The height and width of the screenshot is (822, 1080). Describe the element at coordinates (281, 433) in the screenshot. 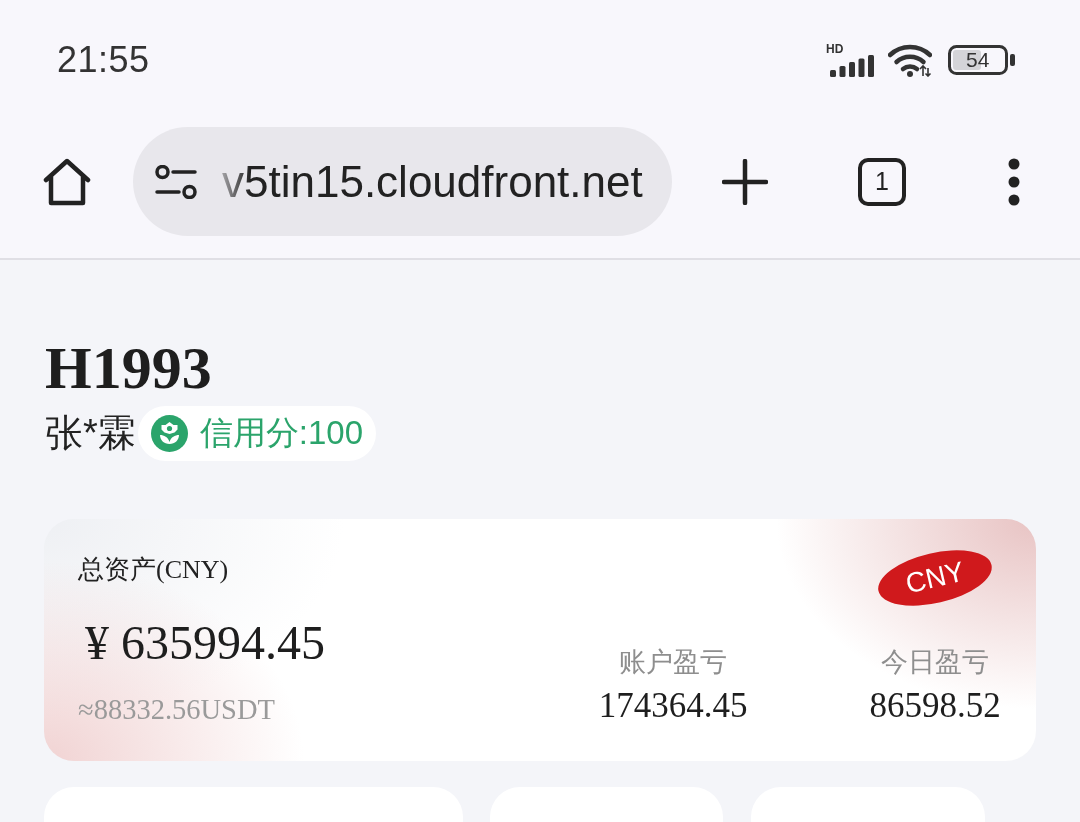

I see `credit-score-text: 信用分:100` at that location.